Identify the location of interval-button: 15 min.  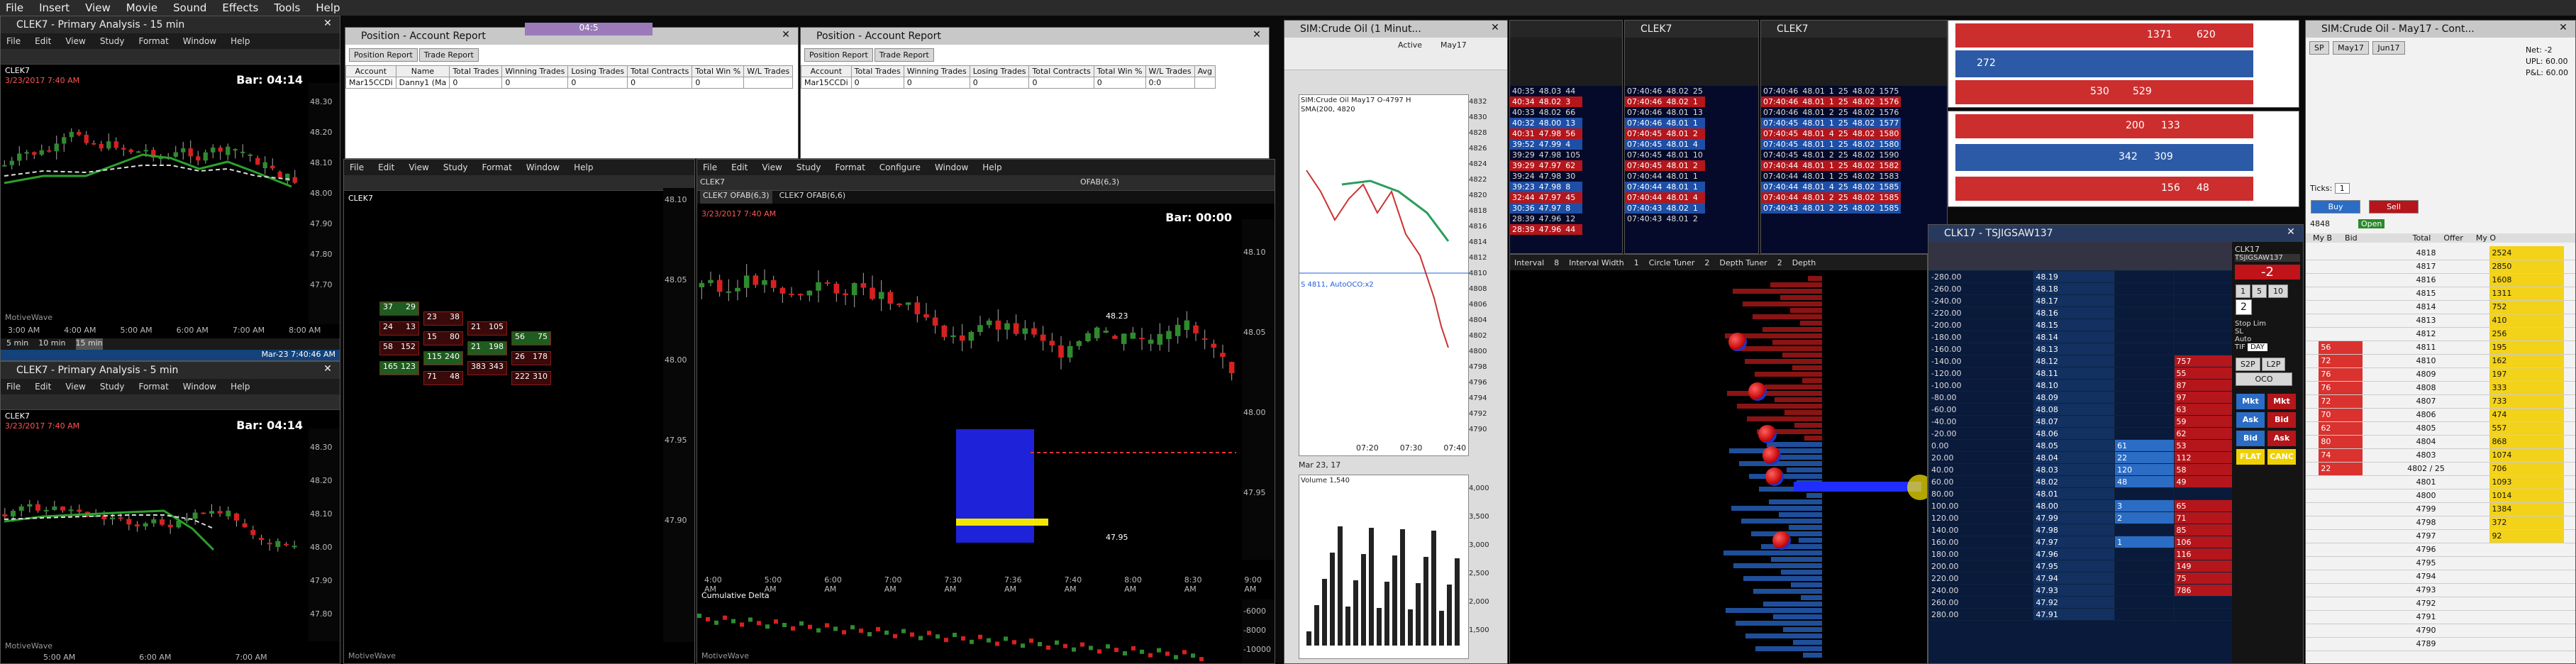
(89, 344).